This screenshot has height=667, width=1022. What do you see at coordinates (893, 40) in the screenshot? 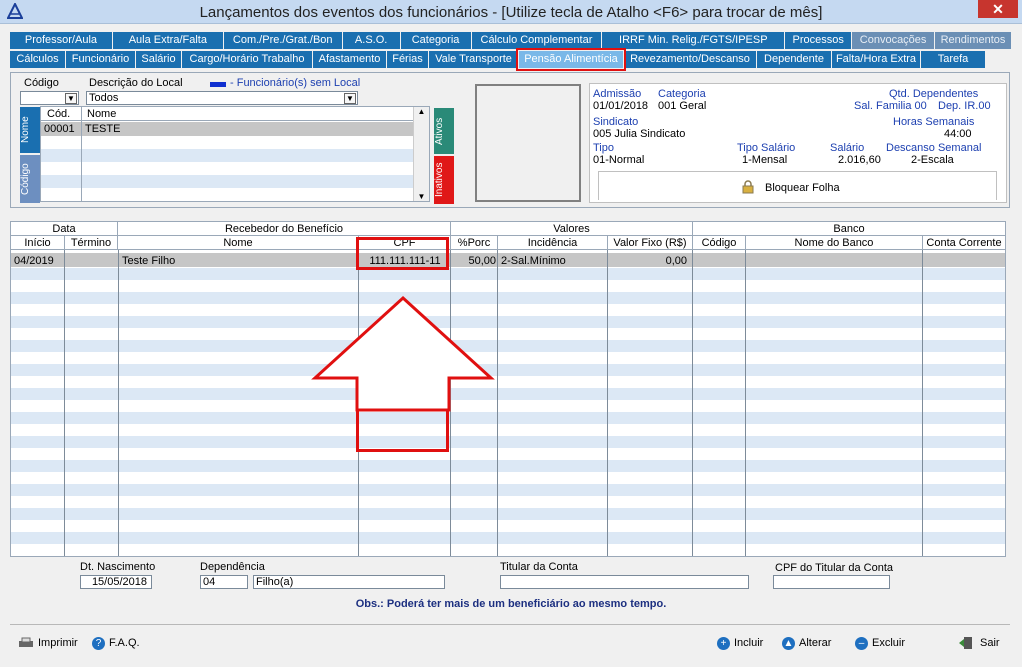
I see `tab-convocacoes: Convocações` at bounding box center [893, 40].